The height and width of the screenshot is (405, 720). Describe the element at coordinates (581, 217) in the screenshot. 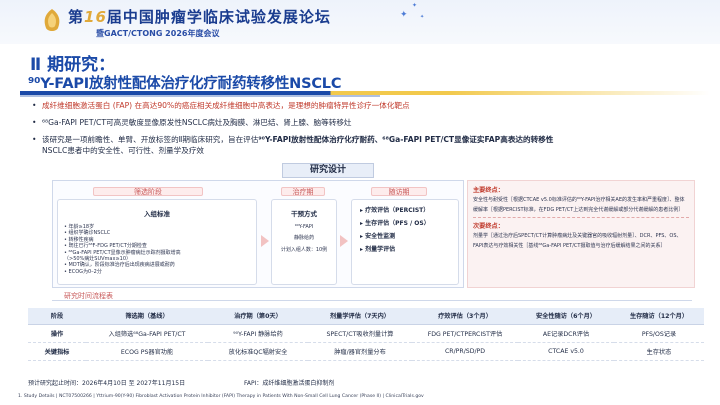

I see `endpoint-divider` at that location.